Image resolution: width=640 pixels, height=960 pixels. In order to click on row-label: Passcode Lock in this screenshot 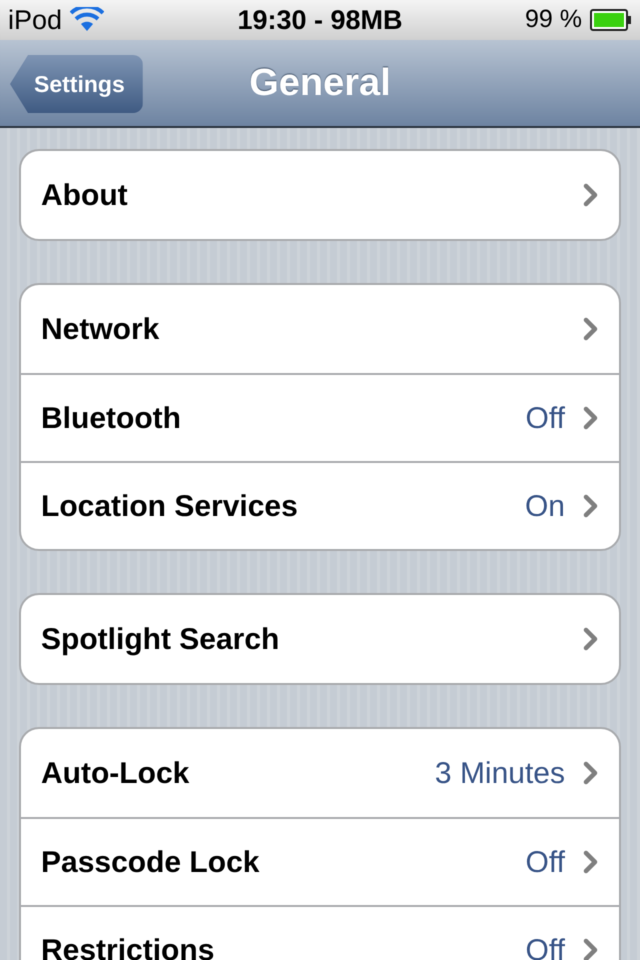, I will do `click(150, 862)`.